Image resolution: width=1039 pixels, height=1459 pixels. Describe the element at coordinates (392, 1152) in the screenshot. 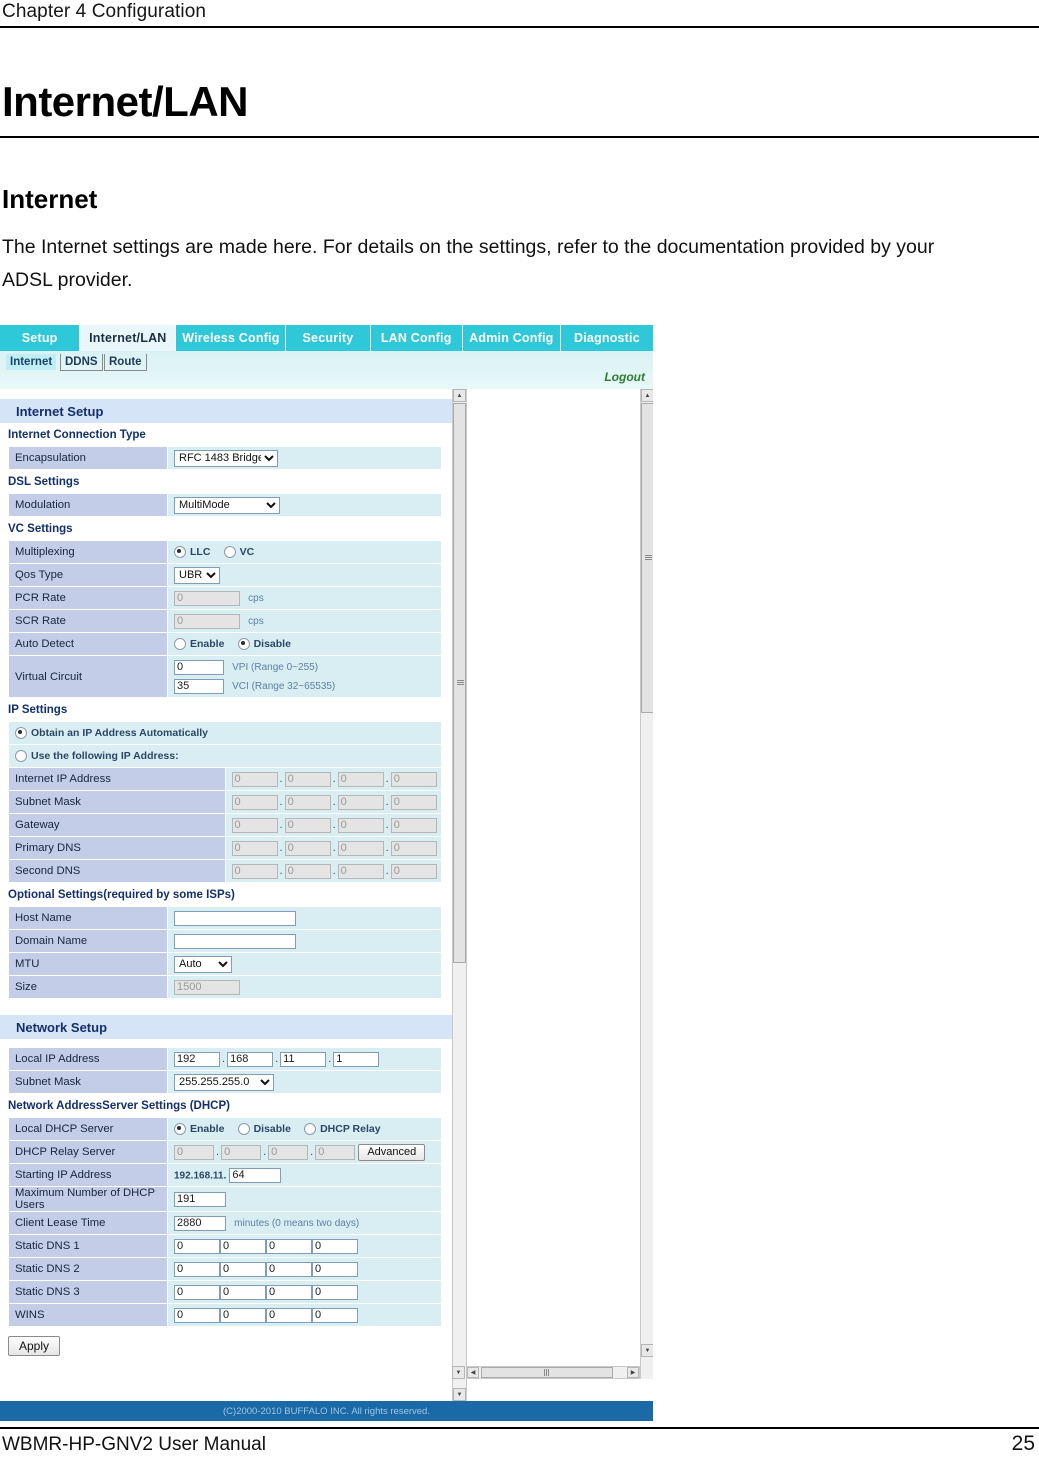

I see `advanced-button: Advanced` at that location.